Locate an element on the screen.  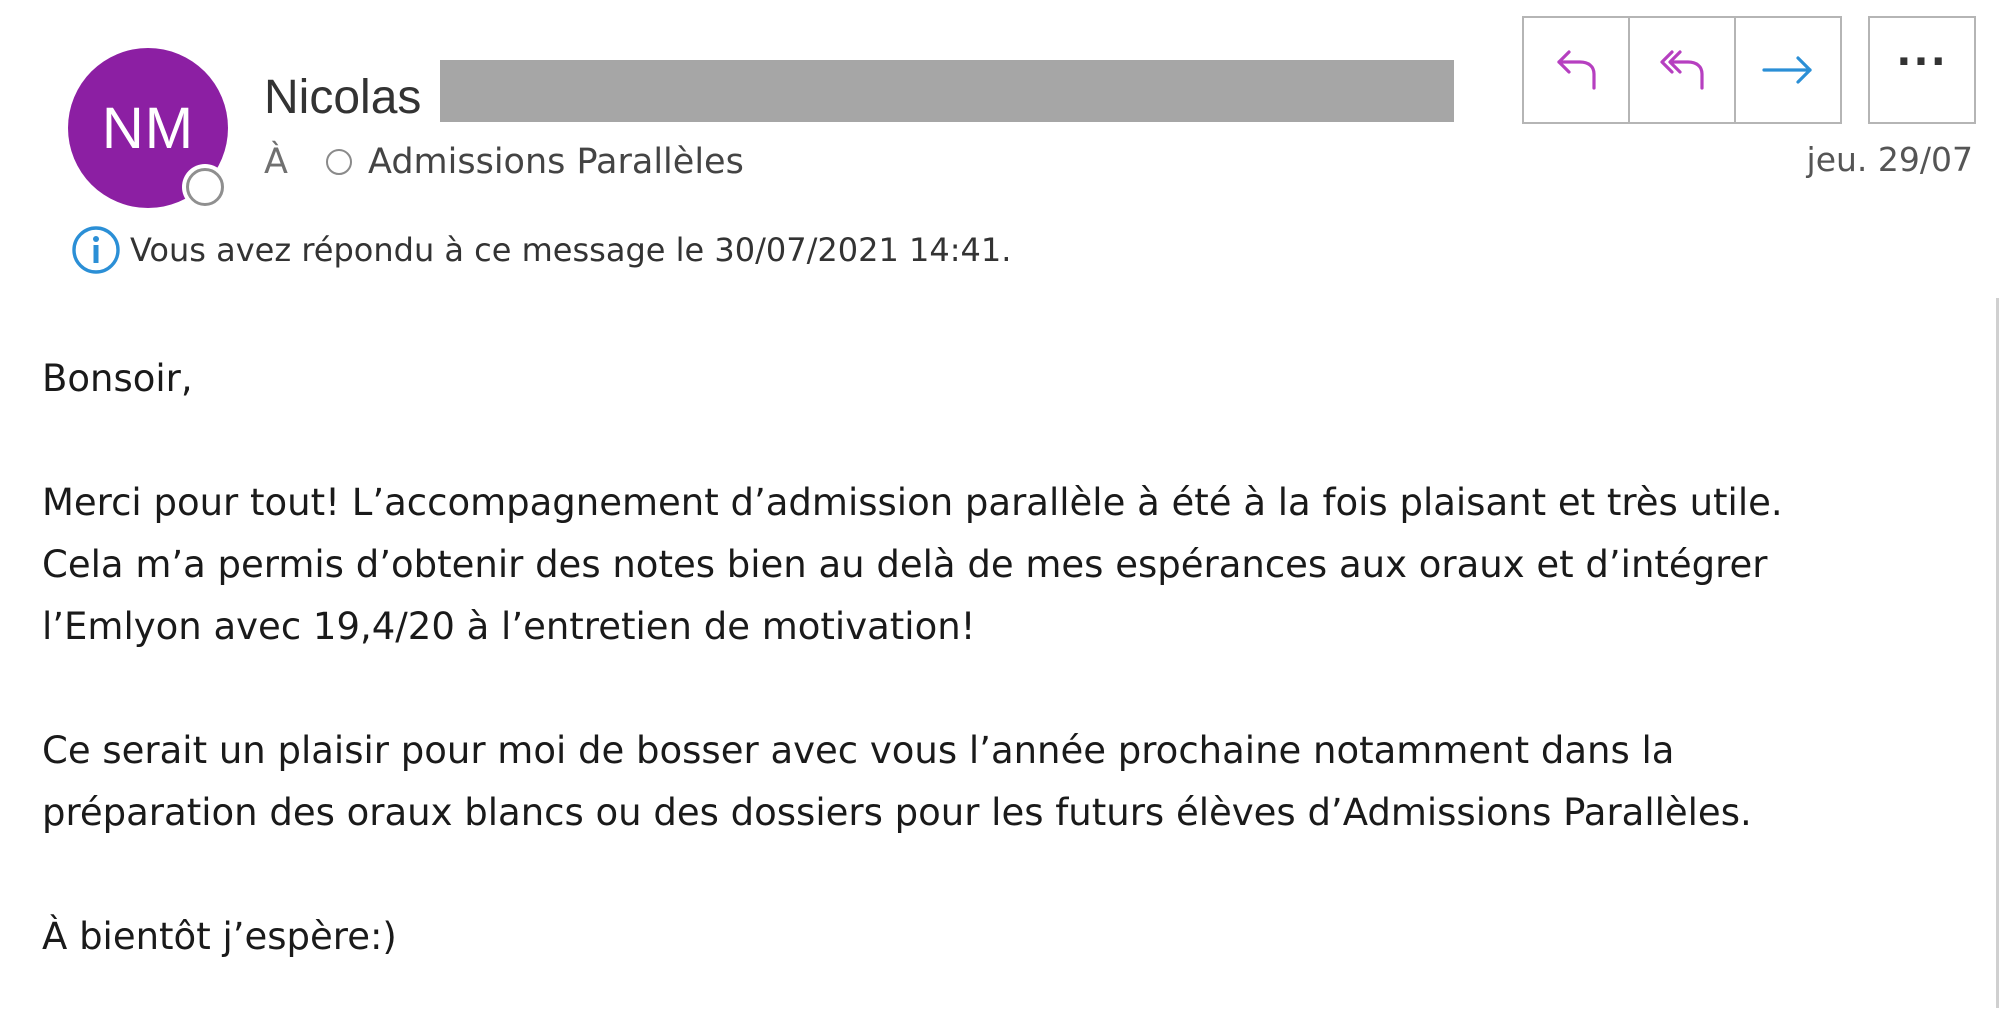
forward-icon is located at coordinates (1787, 70).